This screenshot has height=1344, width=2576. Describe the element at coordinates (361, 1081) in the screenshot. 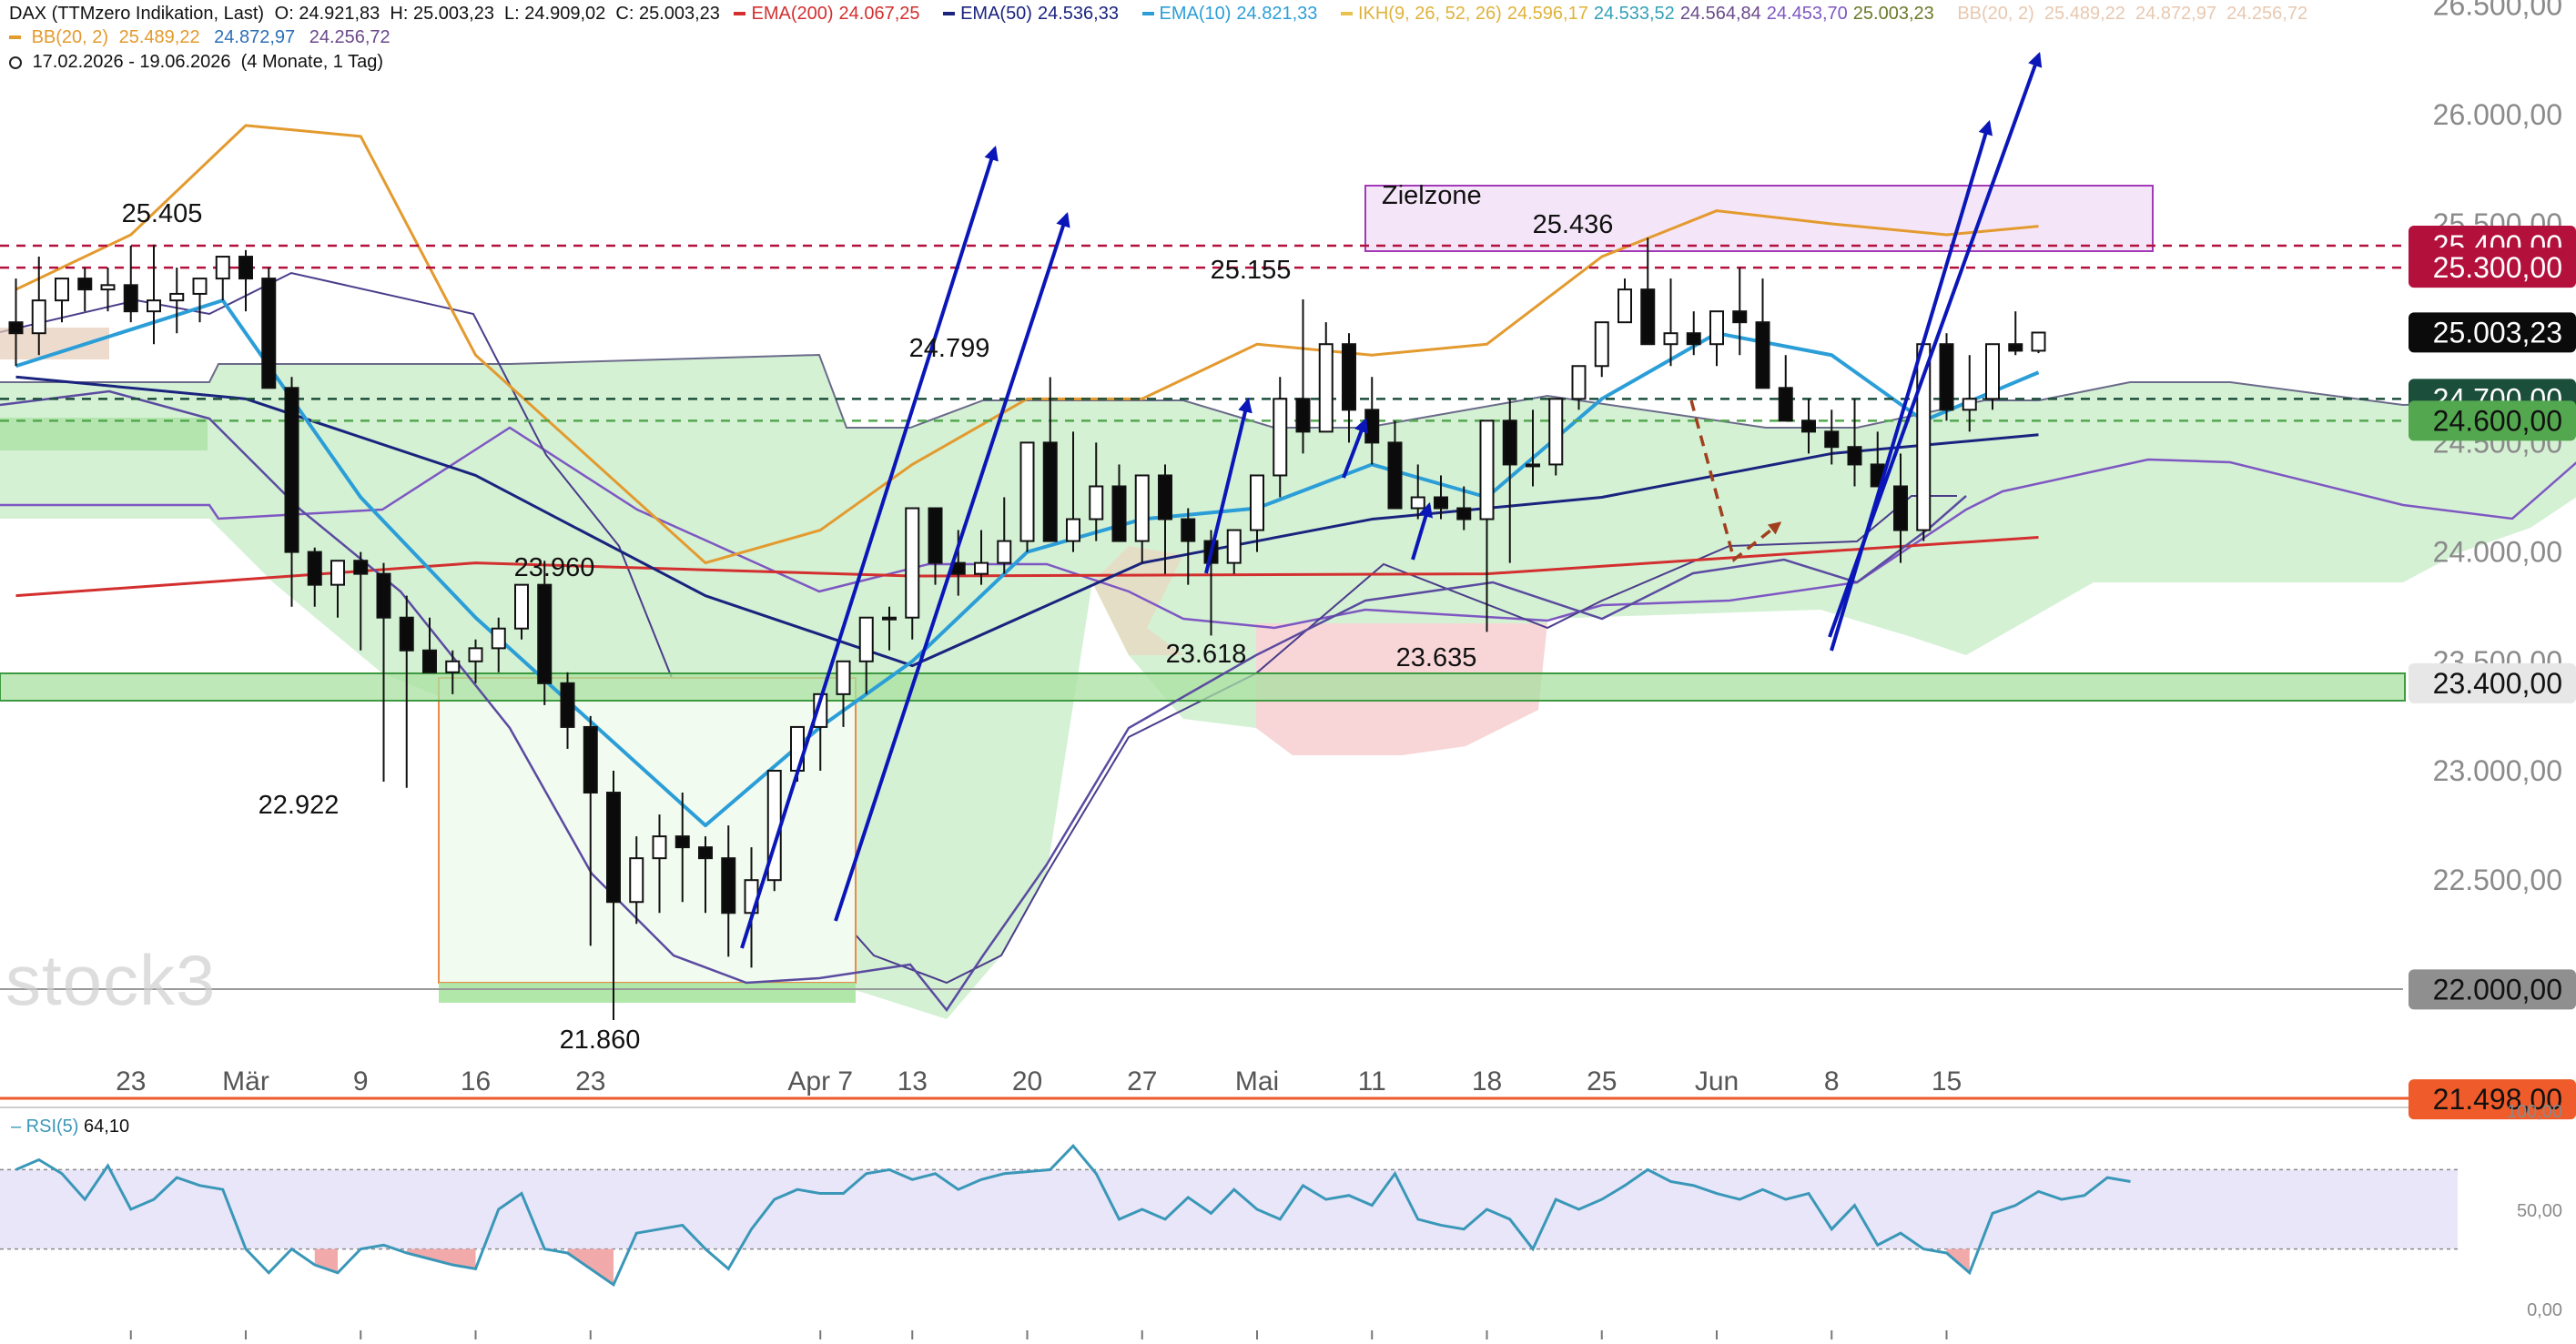

I see `time-tick-label: 9` at that location.